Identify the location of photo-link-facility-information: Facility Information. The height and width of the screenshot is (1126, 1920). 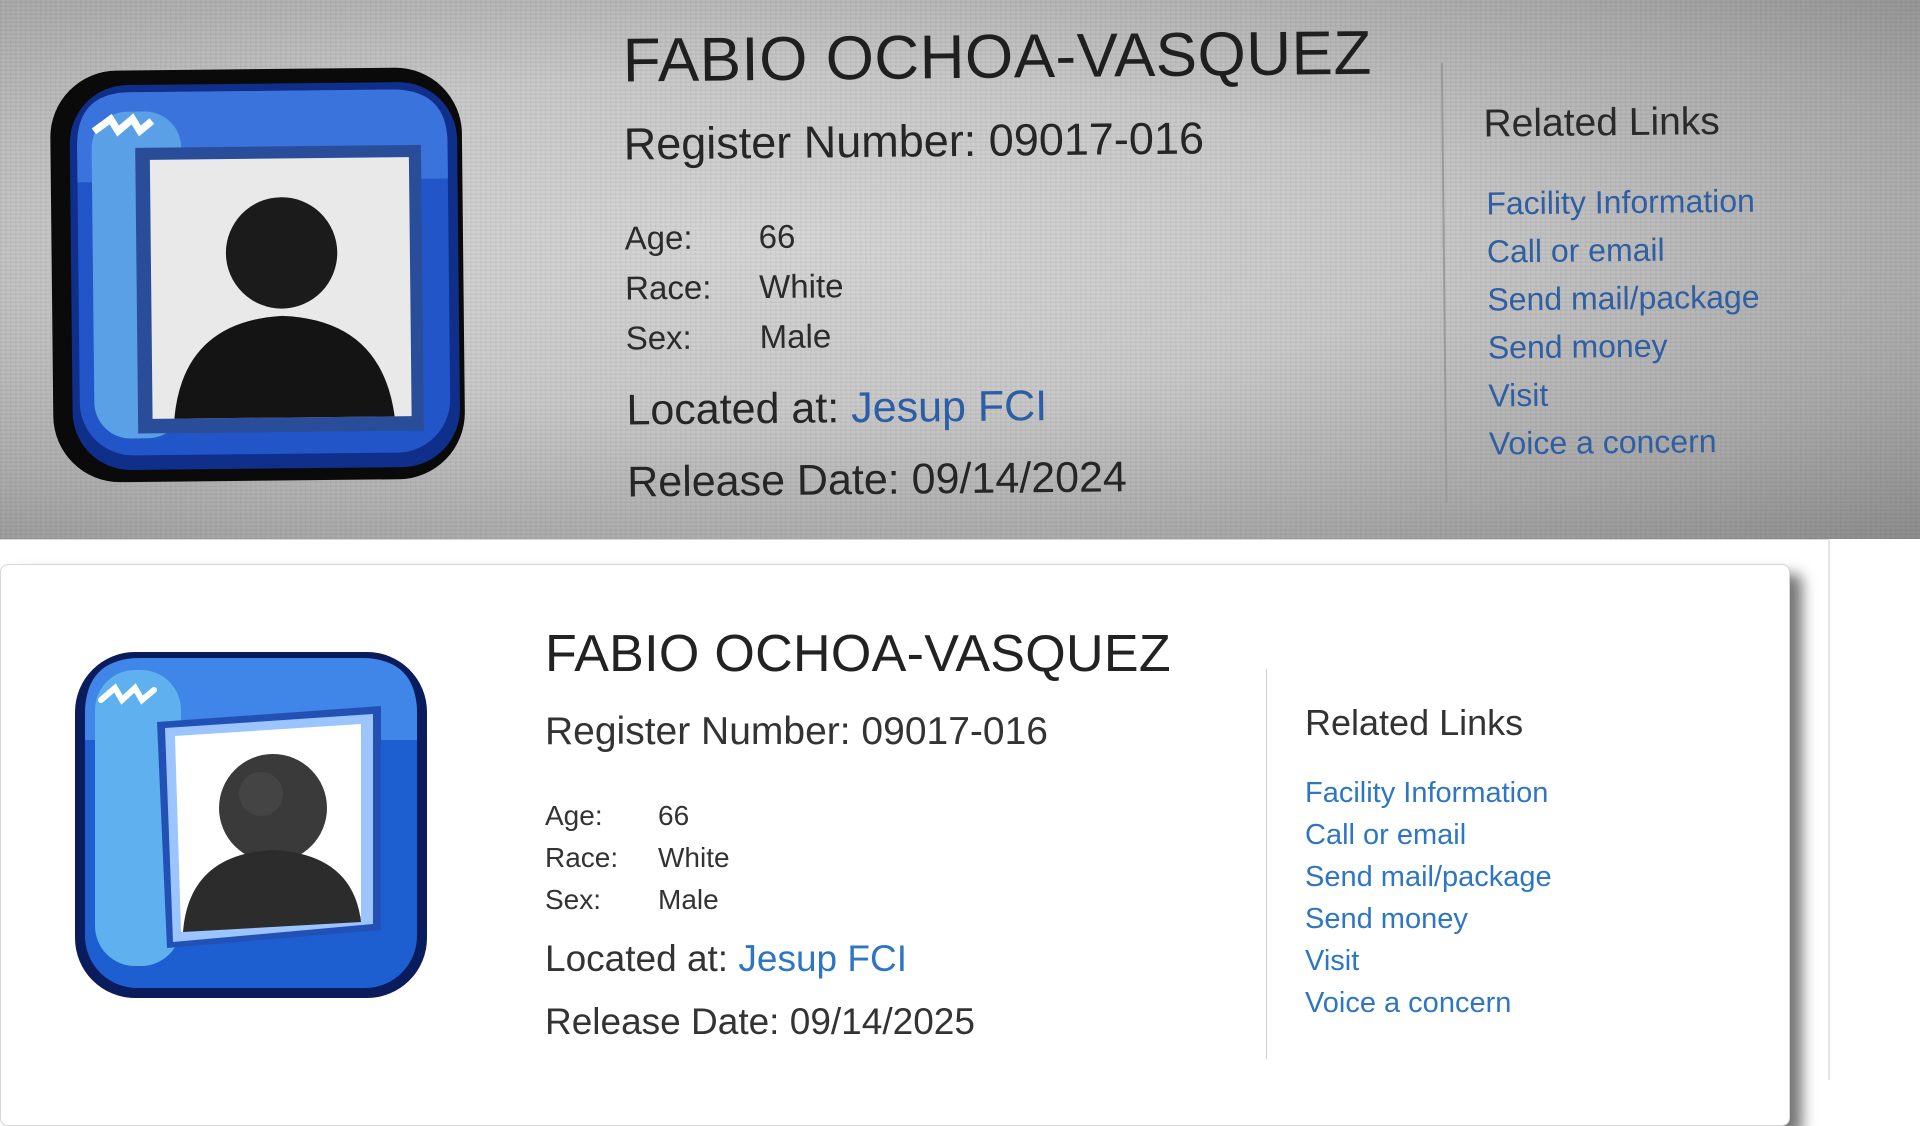
(1621, 202).